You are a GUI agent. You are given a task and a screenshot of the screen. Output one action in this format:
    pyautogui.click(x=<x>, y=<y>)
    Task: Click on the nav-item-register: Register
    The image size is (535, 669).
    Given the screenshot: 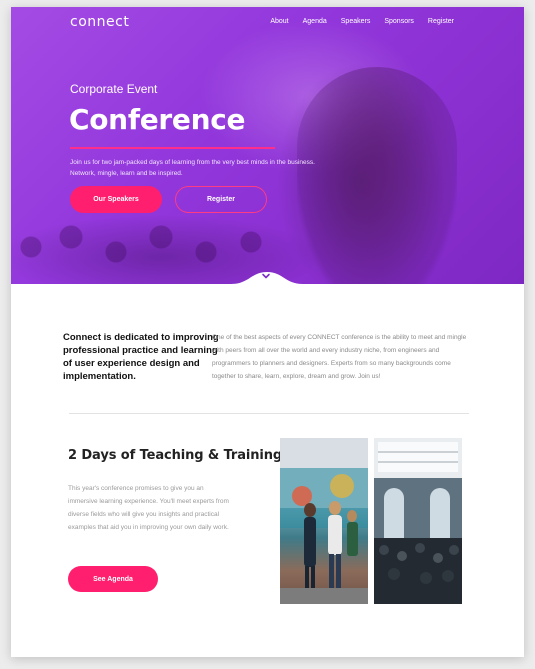 What is the action you would take?
    pyautogui.click(x=441, y=21)
    